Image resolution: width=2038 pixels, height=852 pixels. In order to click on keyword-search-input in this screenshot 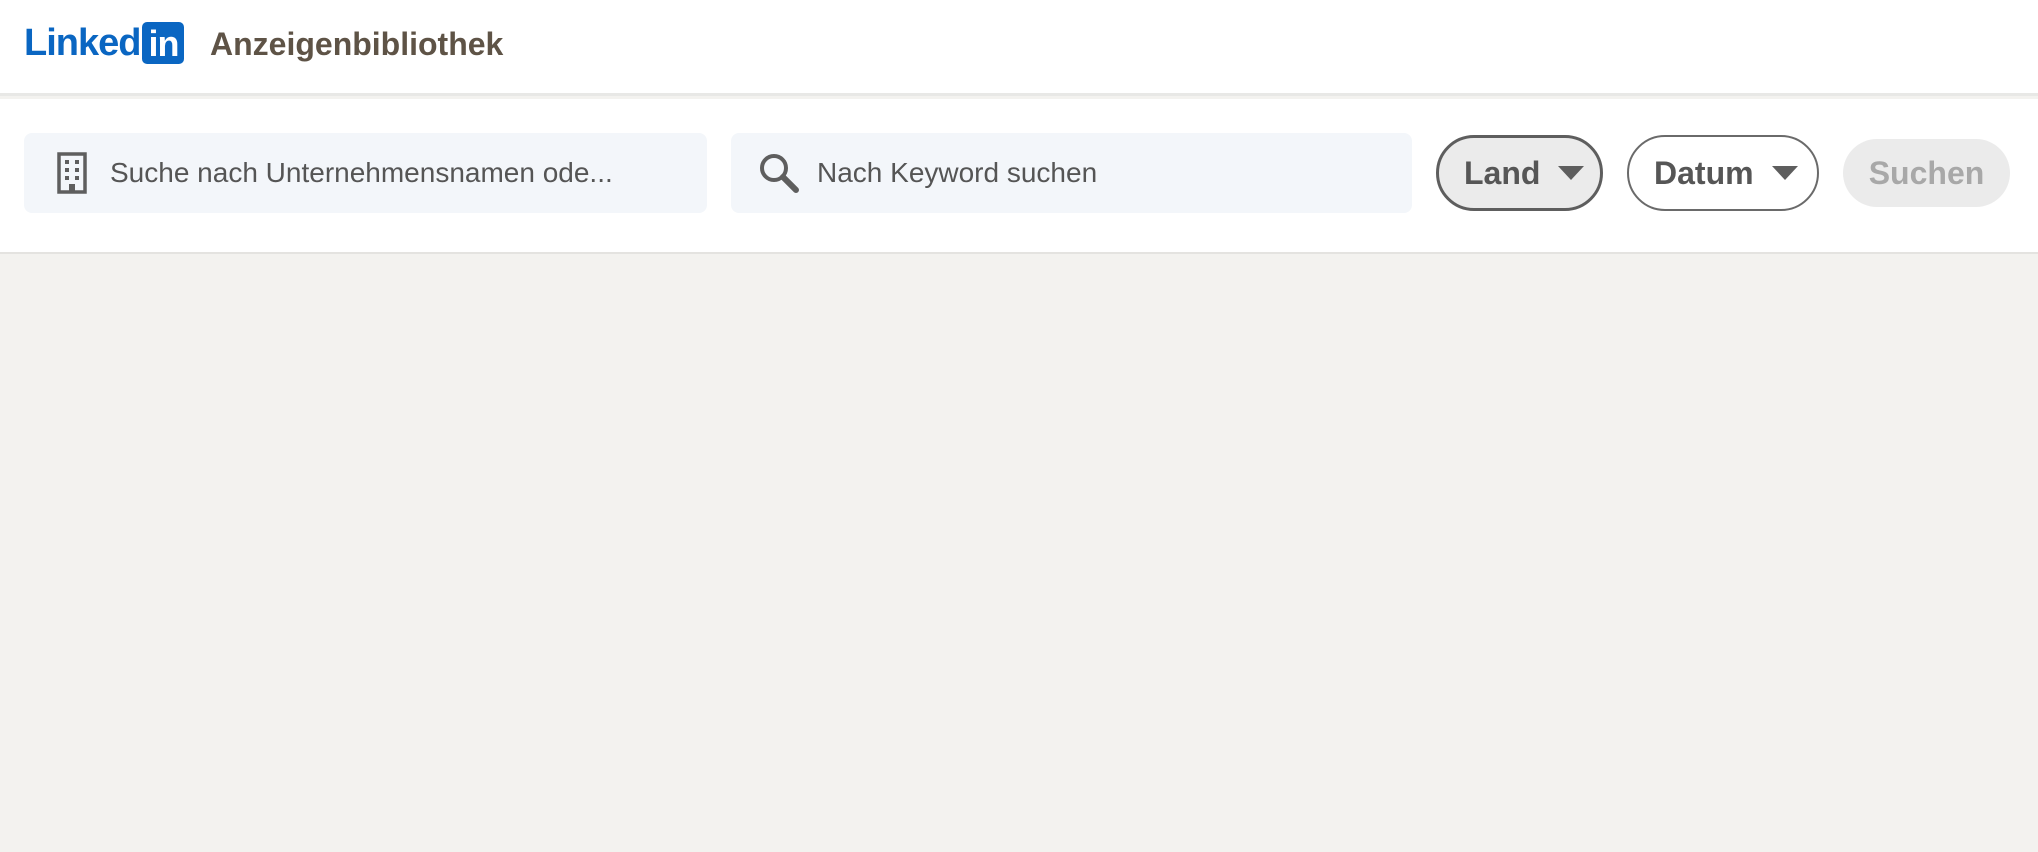, I will do `click(1097, 173)`.